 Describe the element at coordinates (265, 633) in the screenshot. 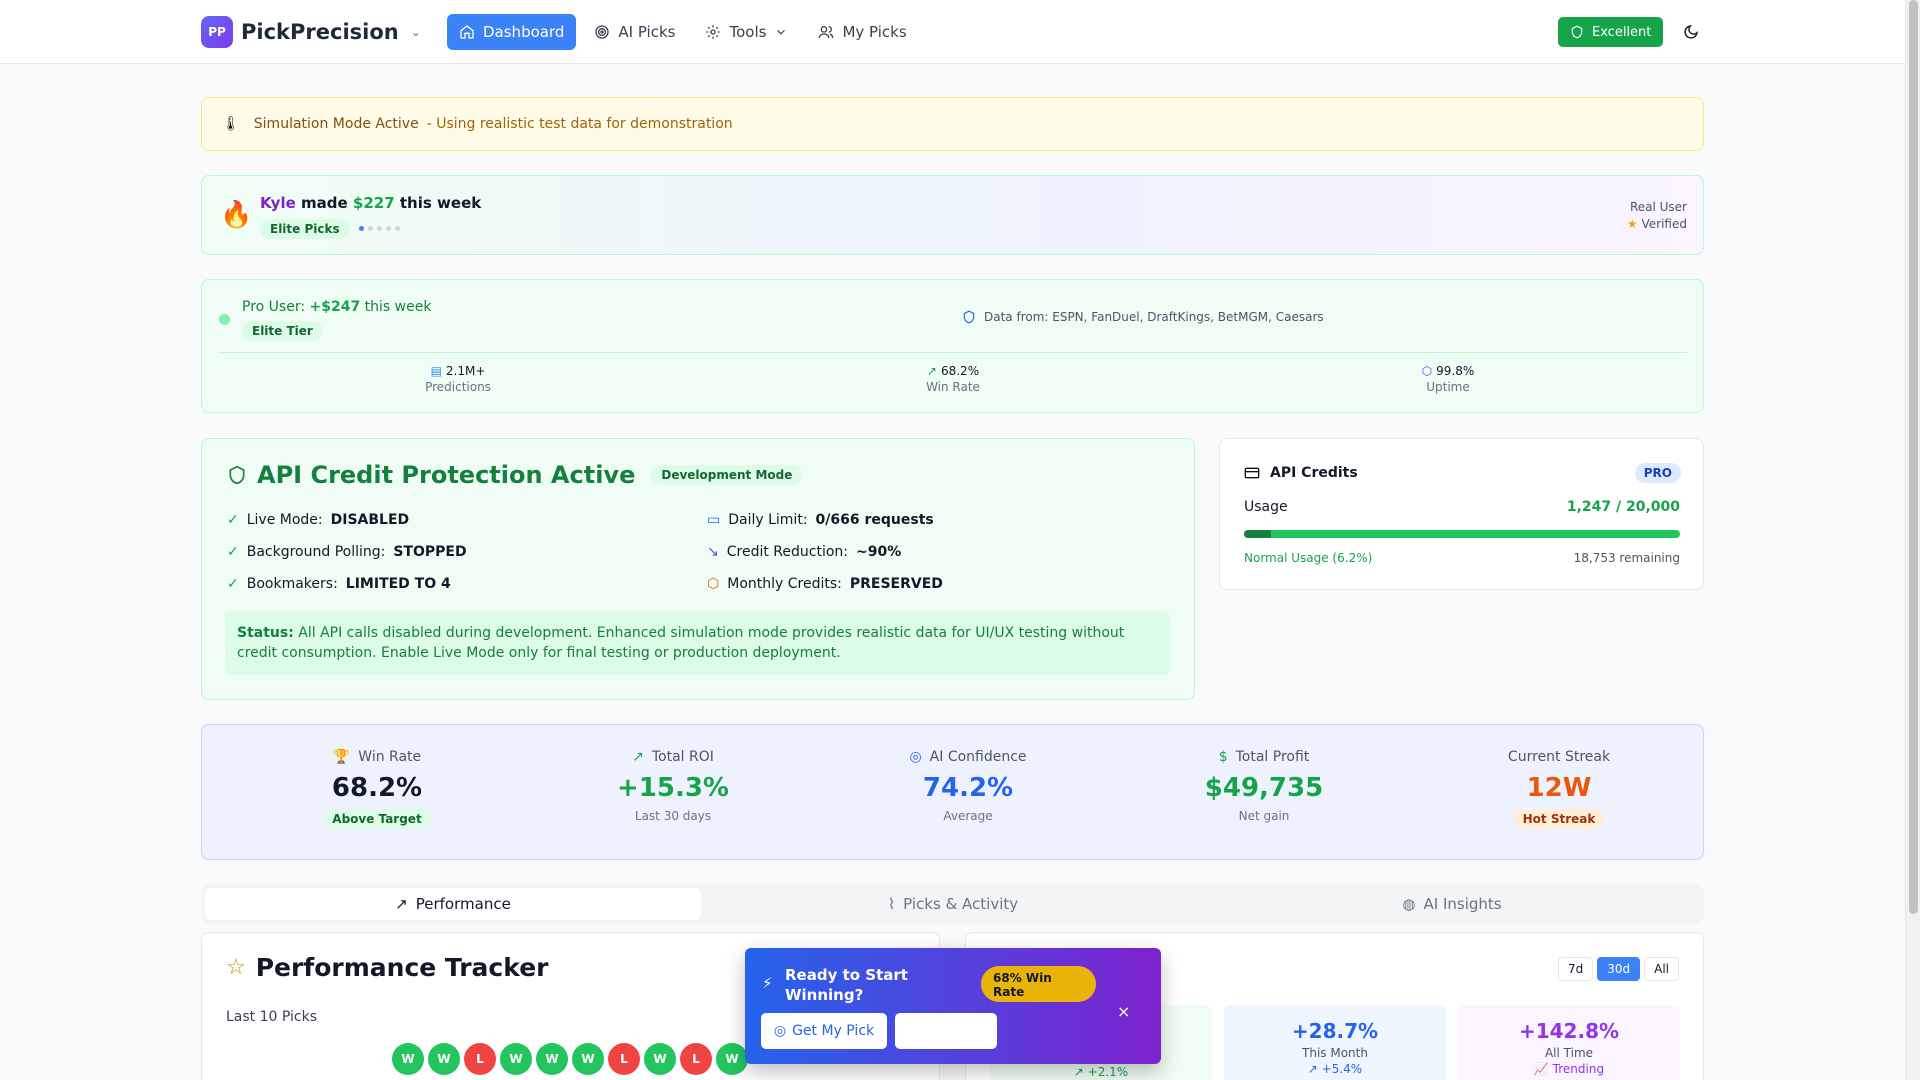

I see `status-label: Status:` at that location.